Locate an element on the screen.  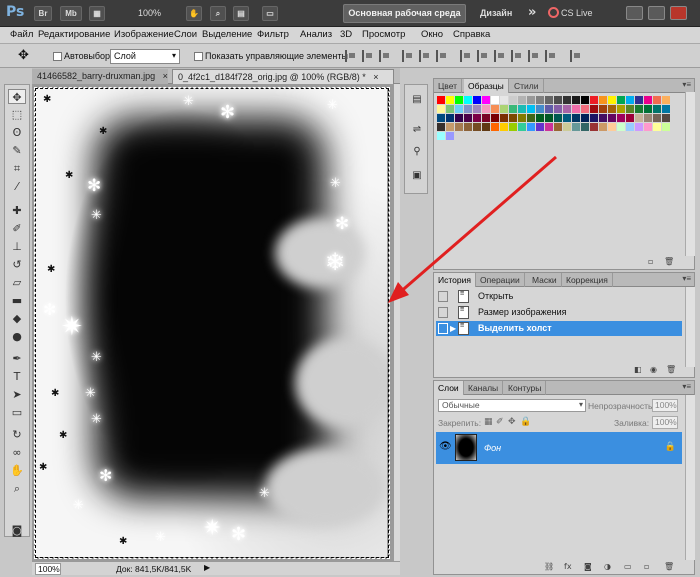
layer-row: 👁 Фон 🔒 is located at coordinates (559, 448).